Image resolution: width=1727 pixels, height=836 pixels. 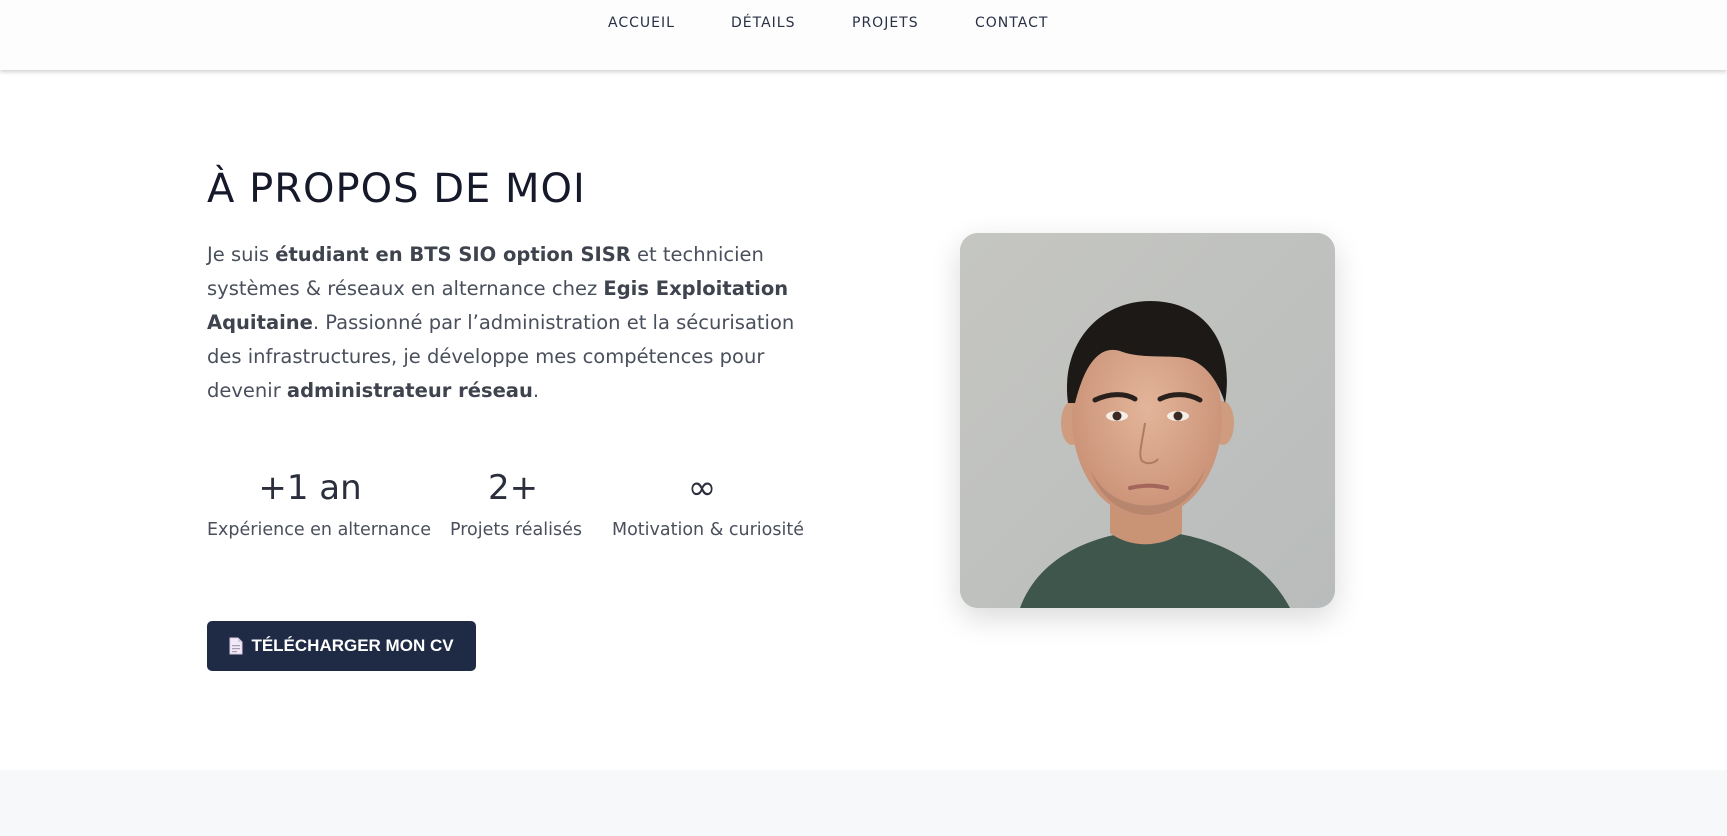 What do you see at coordinates (396, 189) in the screenshot?
I see `section-title: À PROPOS DE MOI` at bounding box center [396, 189].